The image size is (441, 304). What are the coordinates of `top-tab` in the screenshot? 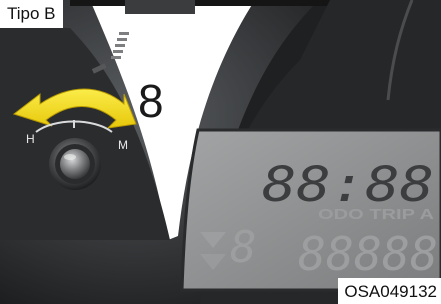 It's located at (160, 7).